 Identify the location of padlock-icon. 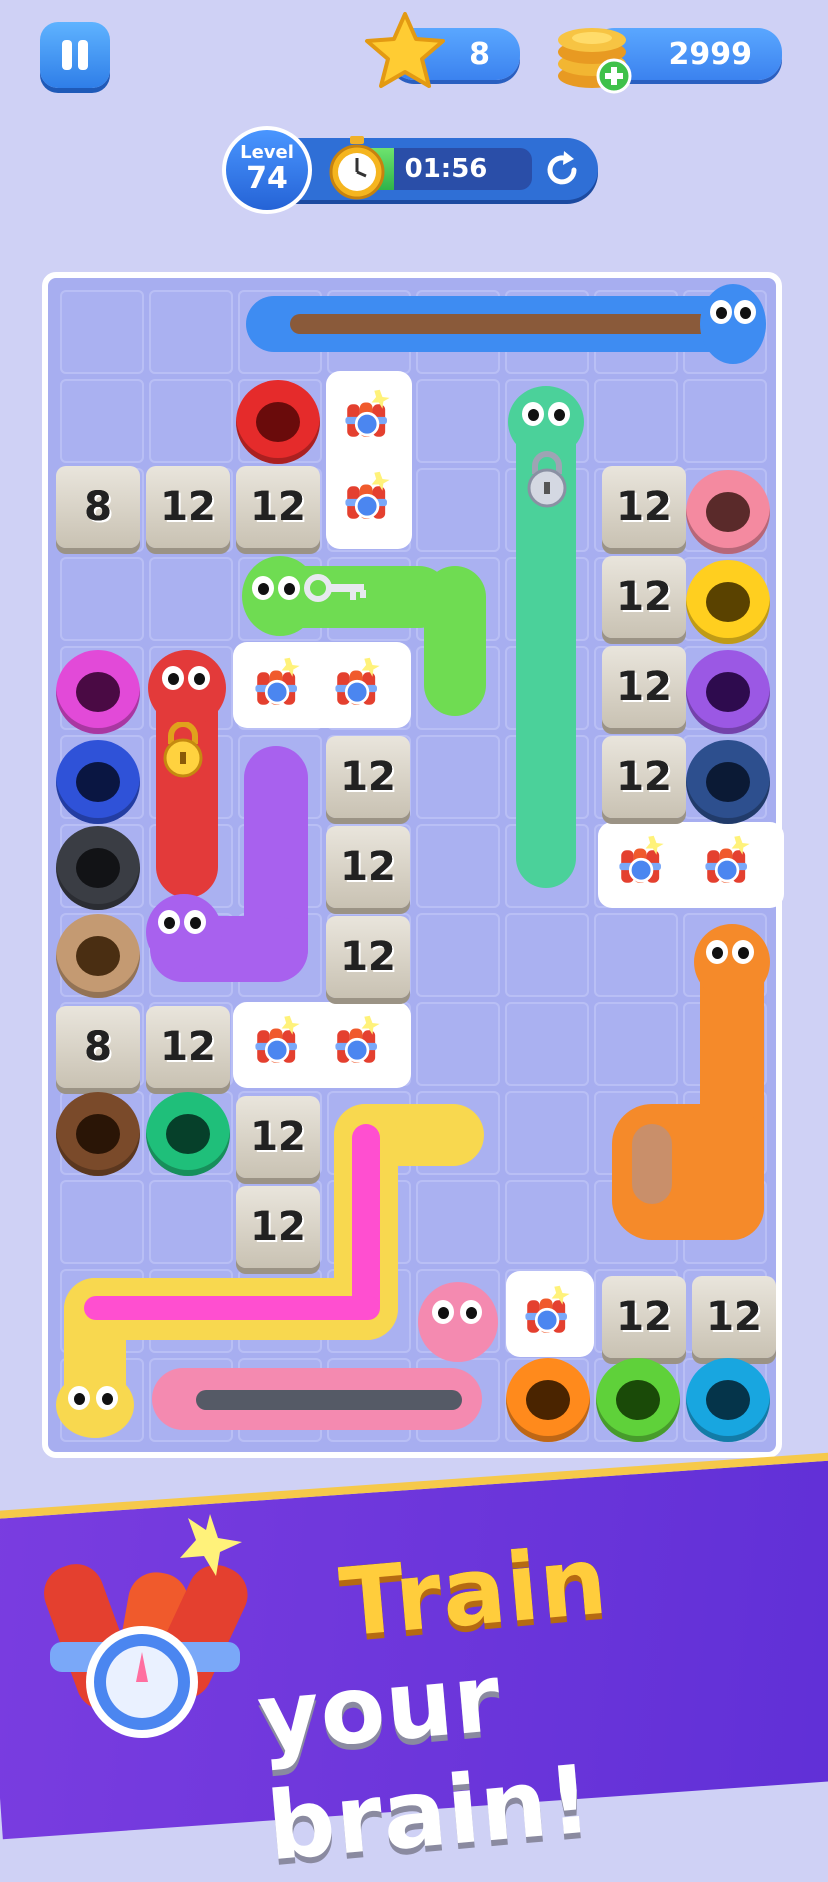
(547, 479).